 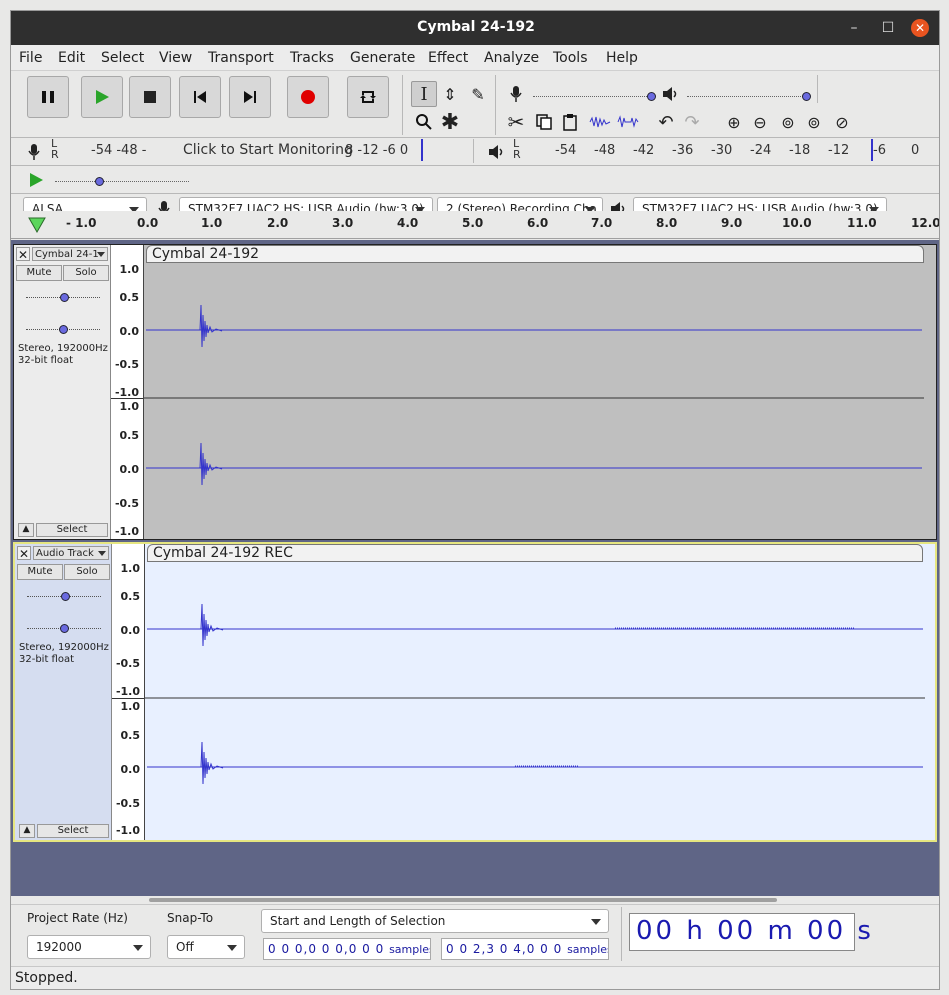 What do you see at coordinates (424, 94) in the screenshot?
I see `selection-tool: I` at bounding box center [424, 94].